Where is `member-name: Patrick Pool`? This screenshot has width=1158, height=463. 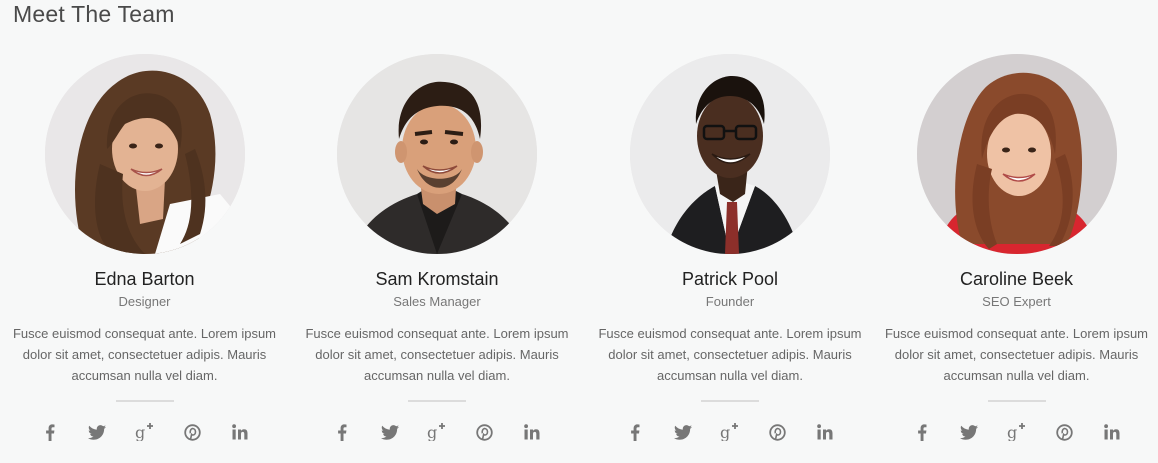
member-name: Patrick Pool is located at coordinates (730, 279).